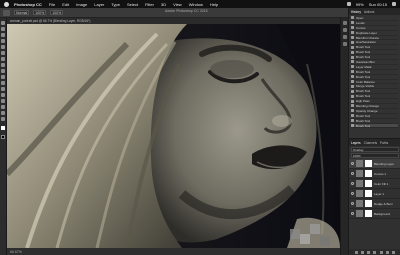 The width and height of the screenshot is (400, 255). What do you see at coordinates (378, 4) in the screenshot?
I see `clock-text: Sun 00:15` at bounding box center [378, 4].